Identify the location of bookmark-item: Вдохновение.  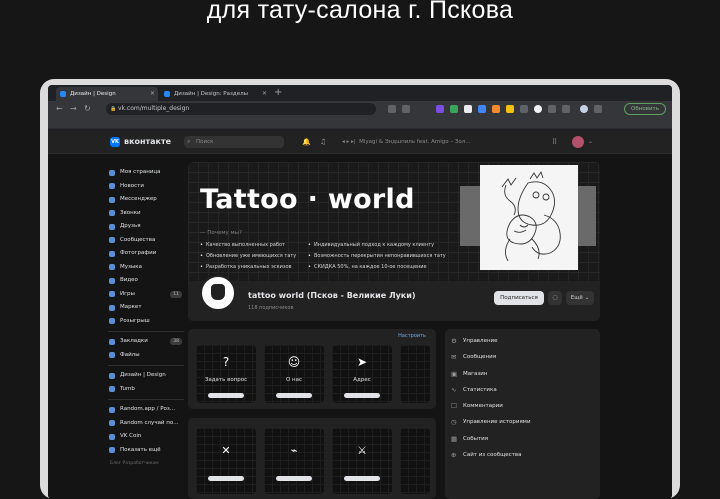
(214, 126).